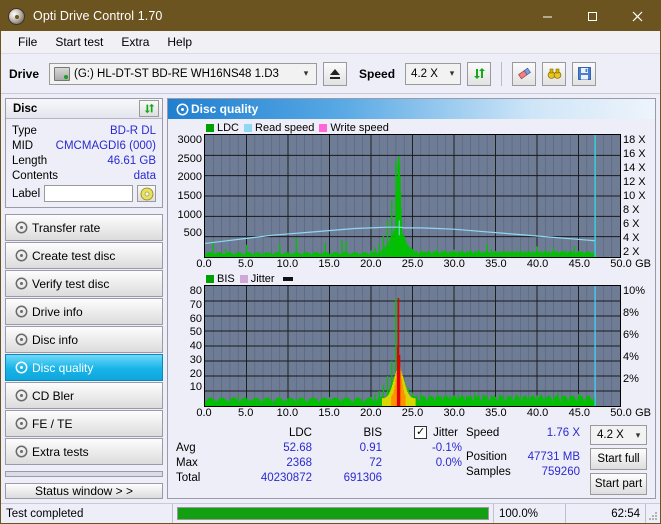 This screenshot has height=524, width=661. Describe the element at coordinates (144, 175) in the screenshot. I see `disc-row-value: data` at that location.